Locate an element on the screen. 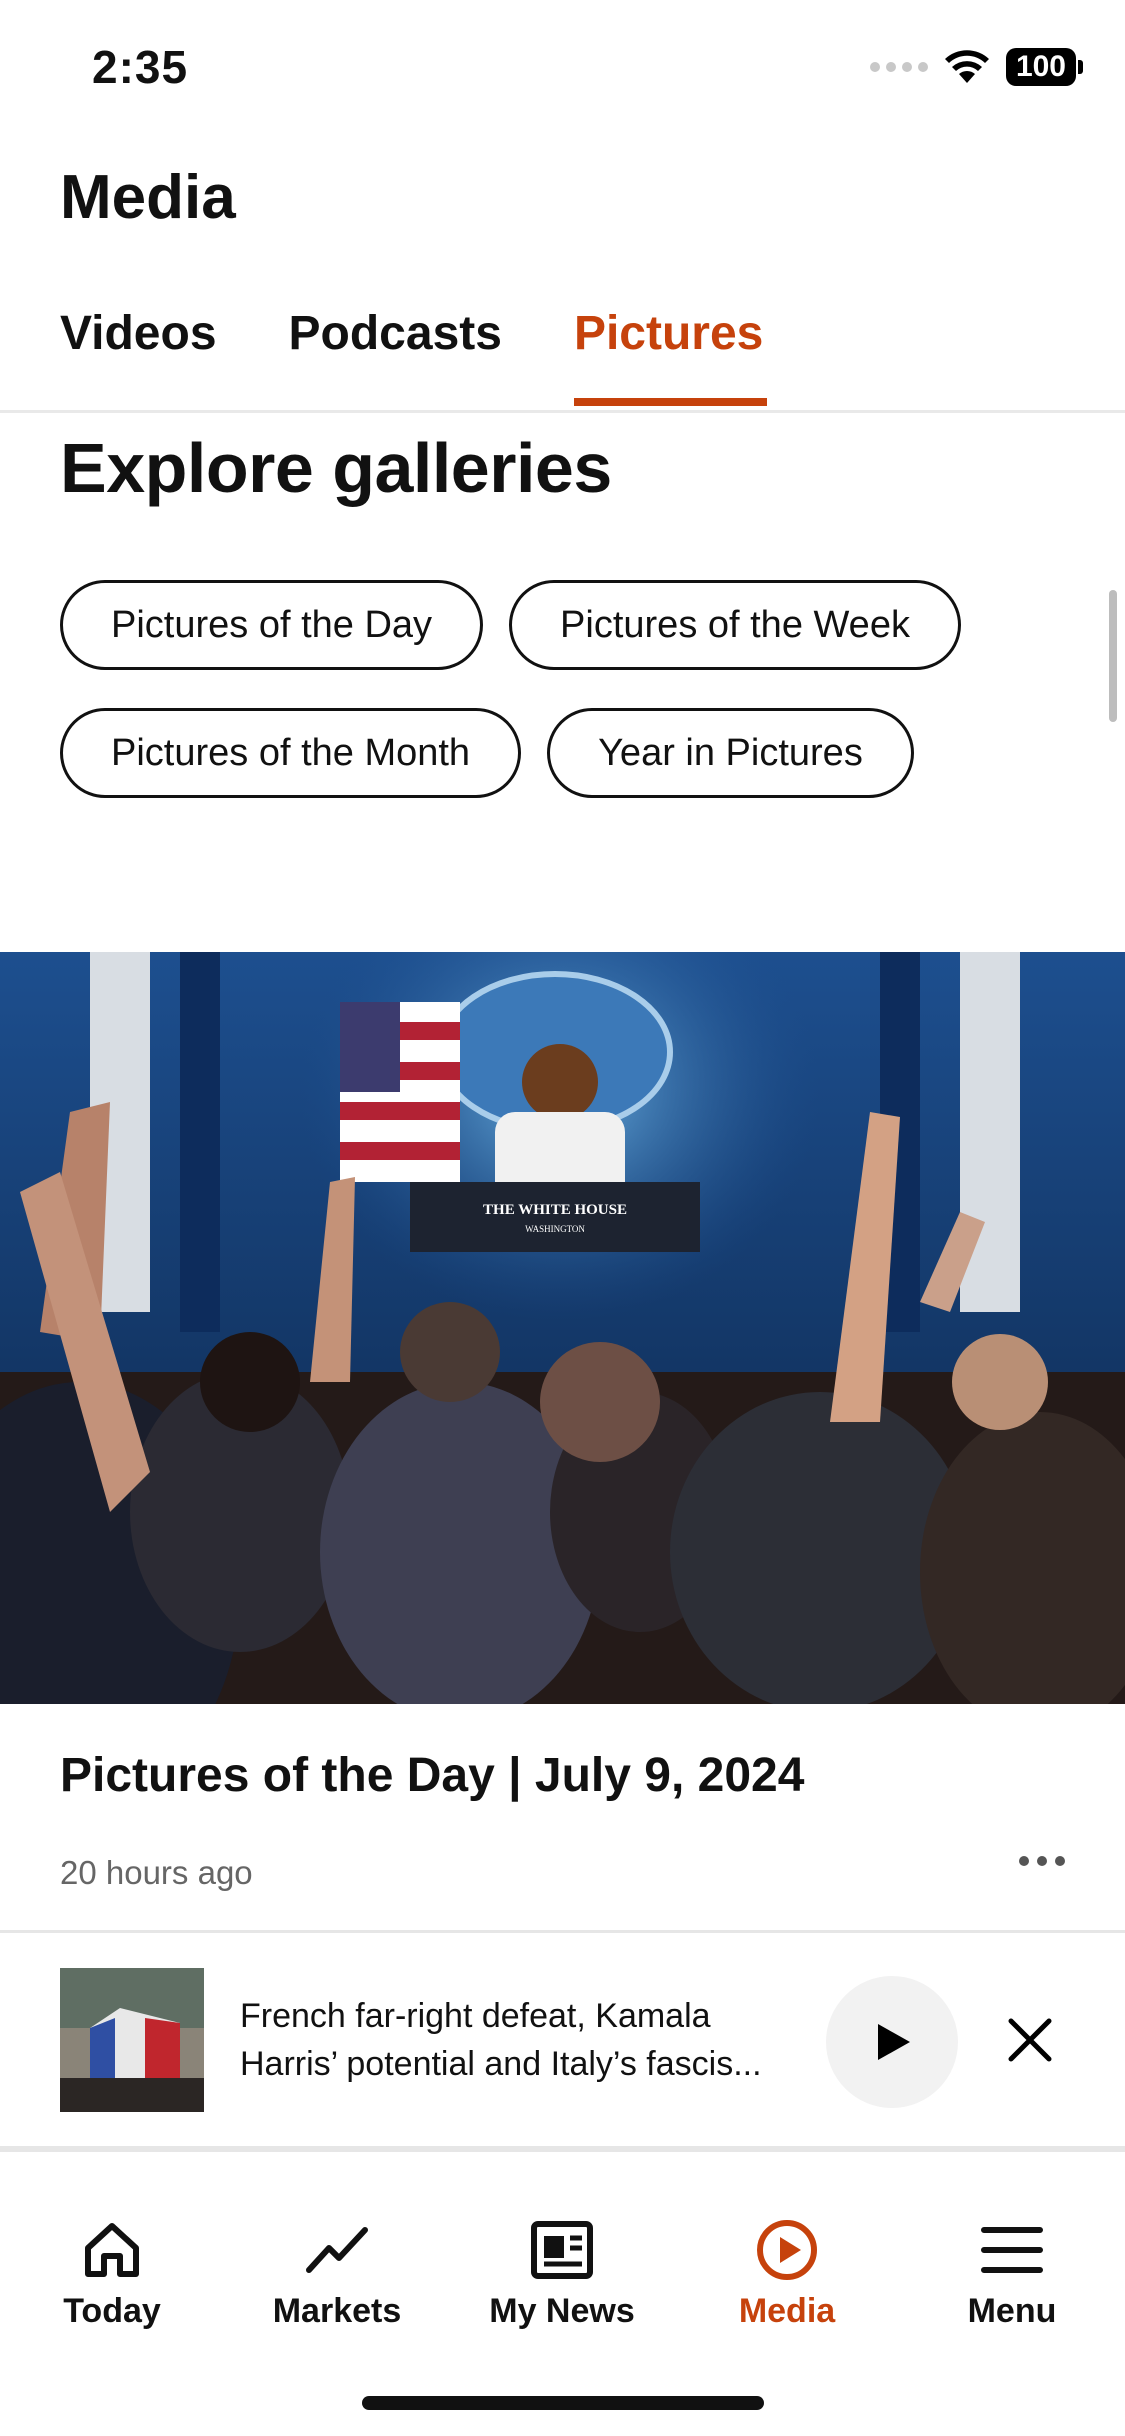  home-icon is located at coordinates (112, 2250).